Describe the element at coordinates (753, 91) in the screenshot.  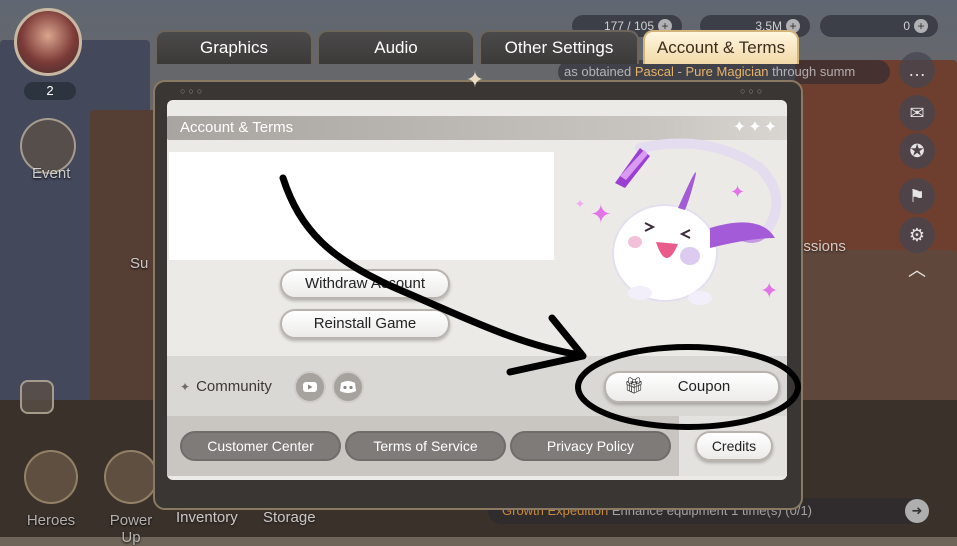
I see `frame-dots-right: ○○○` at that location.